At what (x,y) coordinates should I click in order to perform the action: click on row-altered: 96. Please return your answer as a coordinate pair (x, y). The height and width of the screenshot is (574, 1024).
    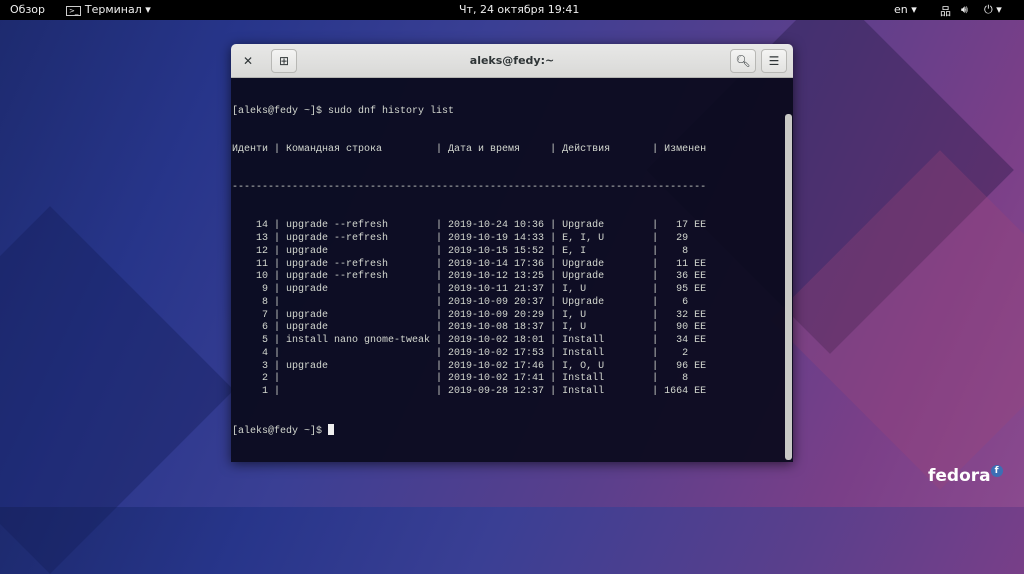
    Looking at the image, I should click on (682, 366).